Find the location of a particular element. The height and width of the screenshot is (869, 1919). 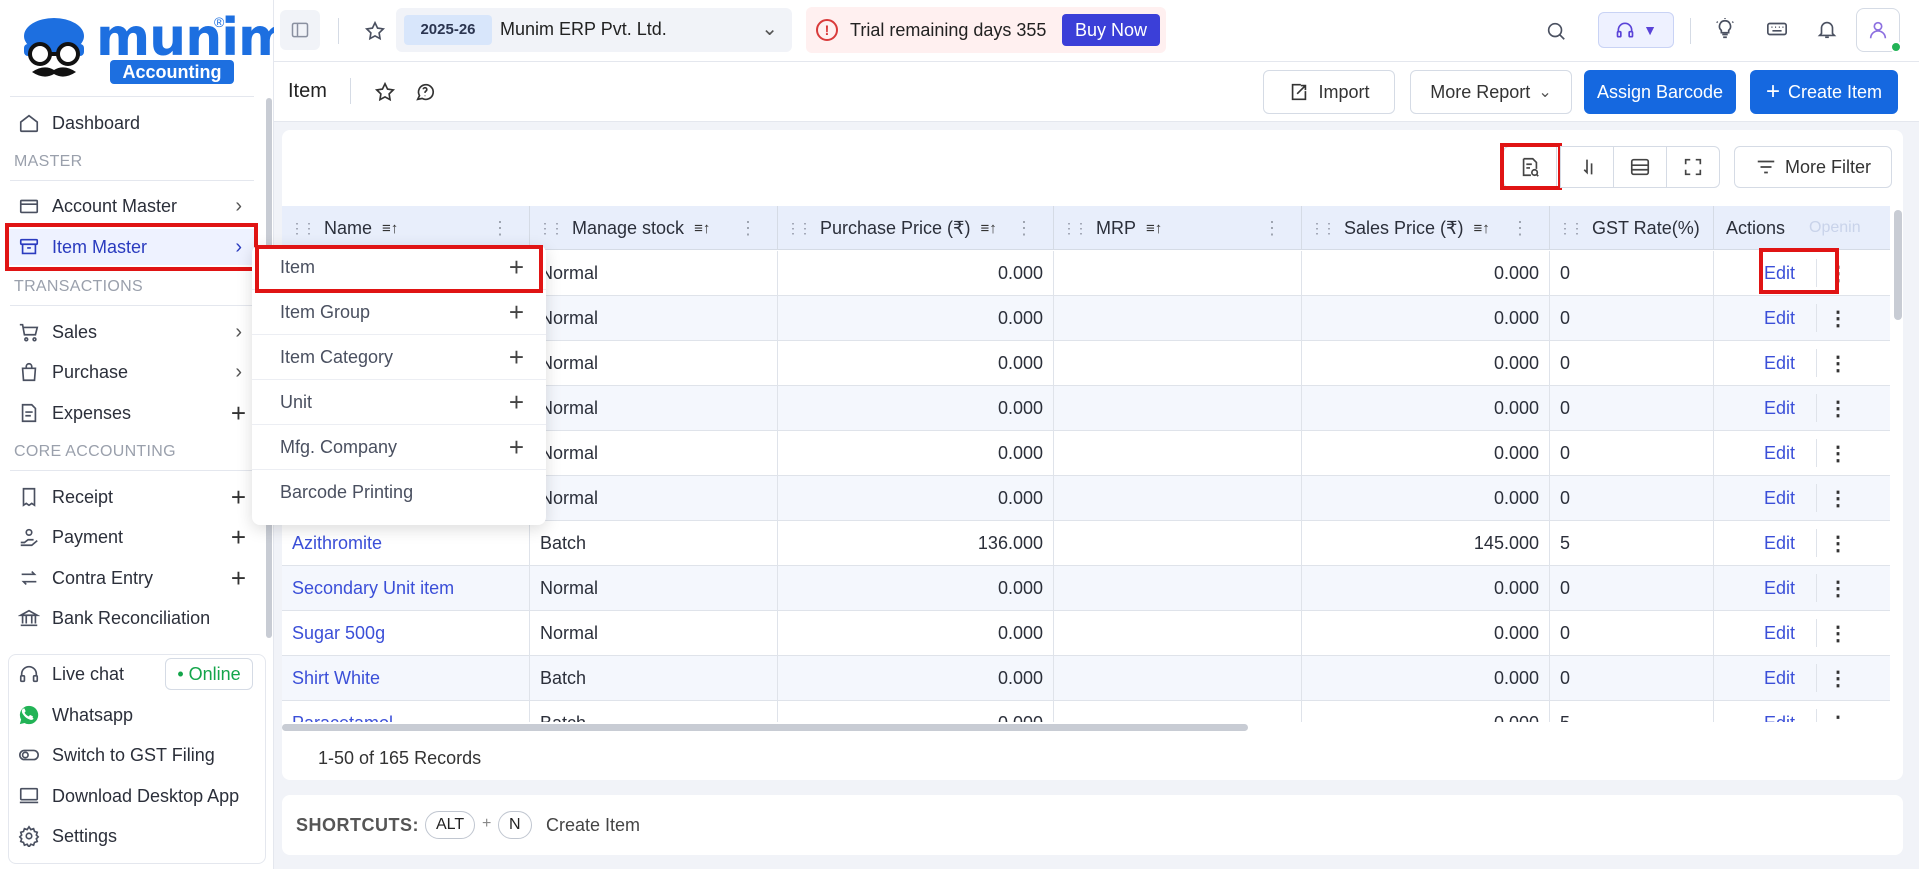

support-button: ▼ is located at coordinates (1636, 30).